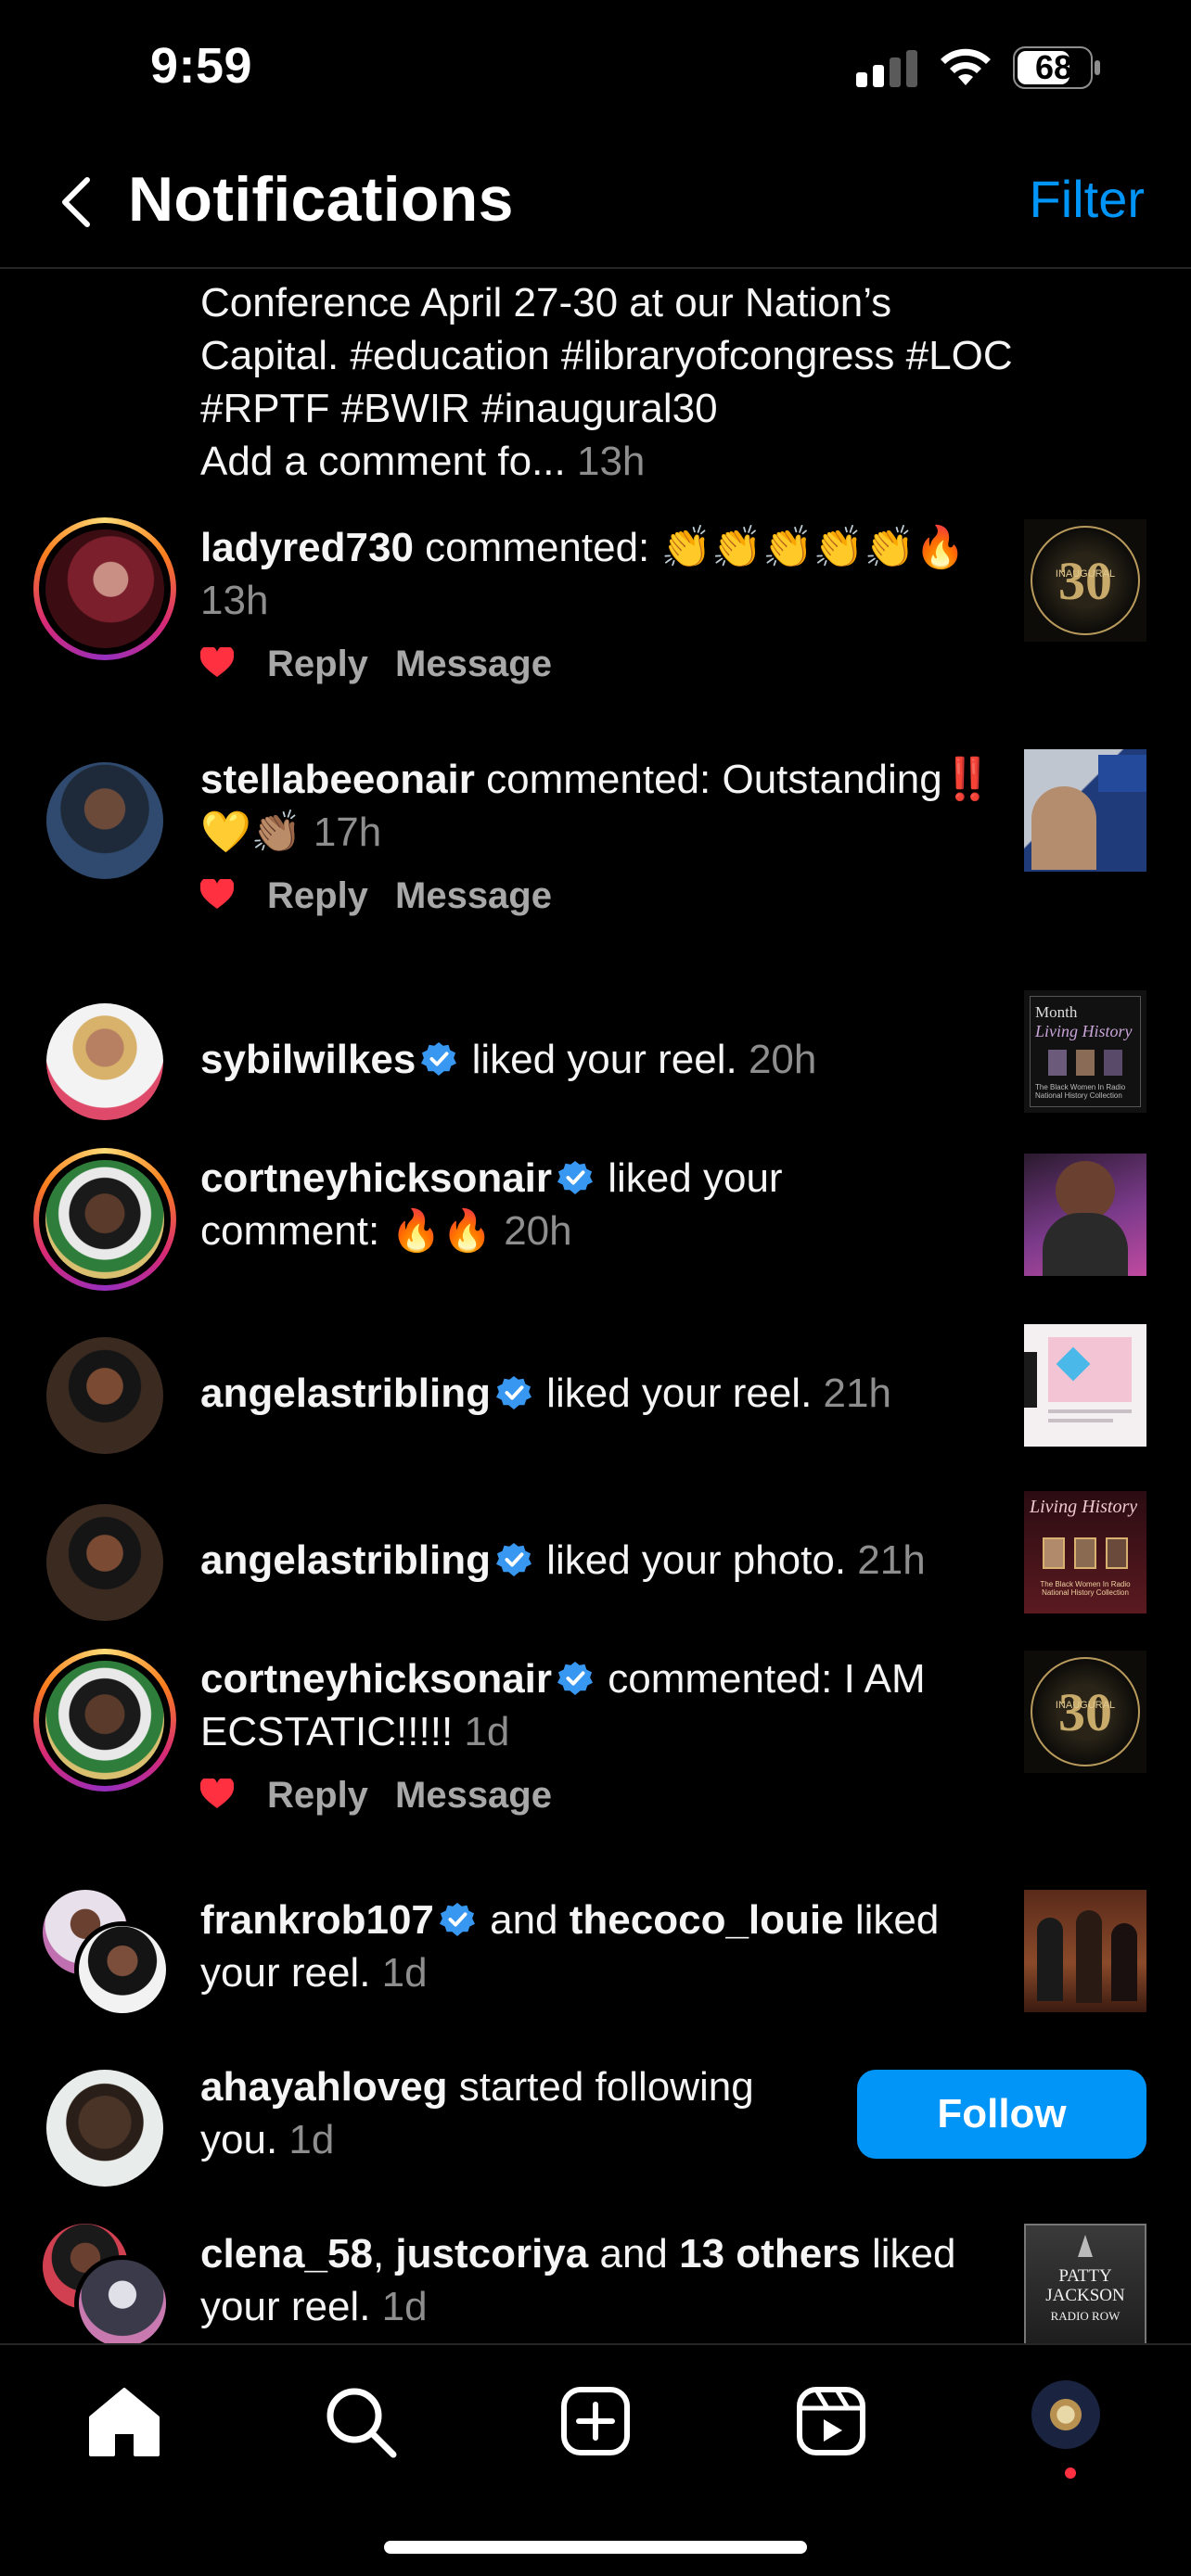  Describe the element at coordinates (595, 69) in the screenshot. I see `status-bar: 9:59 68` at that location.